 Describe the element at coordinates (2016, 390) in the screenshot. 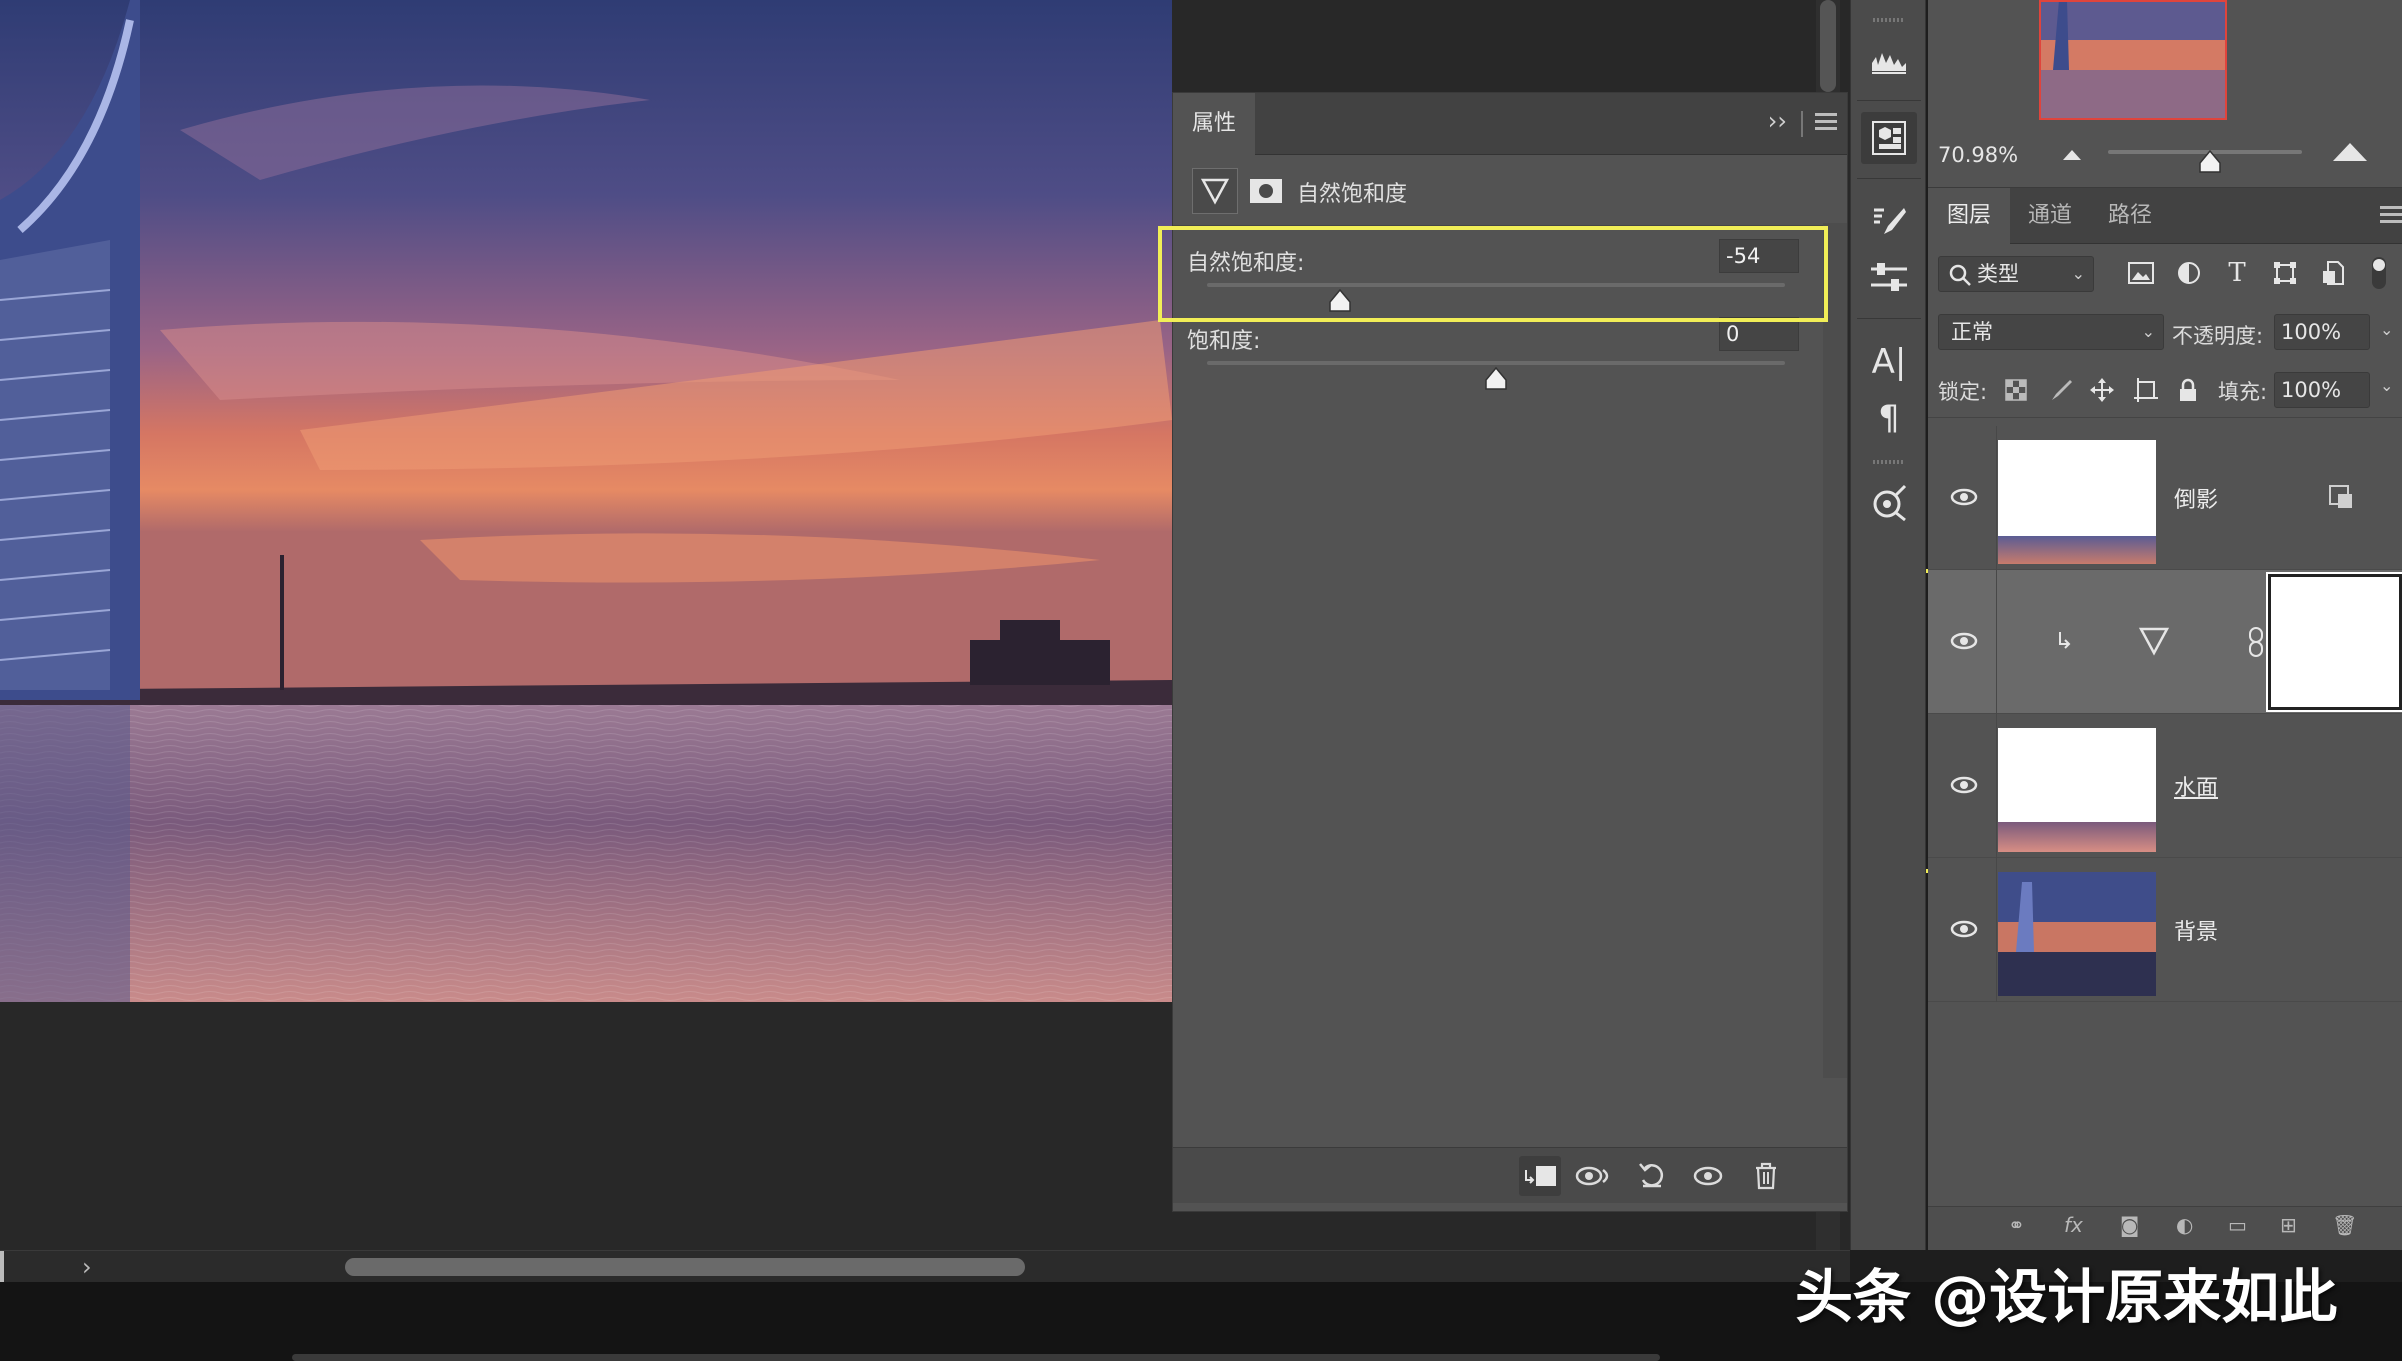

I see `lock-transparency-icon` at that location.